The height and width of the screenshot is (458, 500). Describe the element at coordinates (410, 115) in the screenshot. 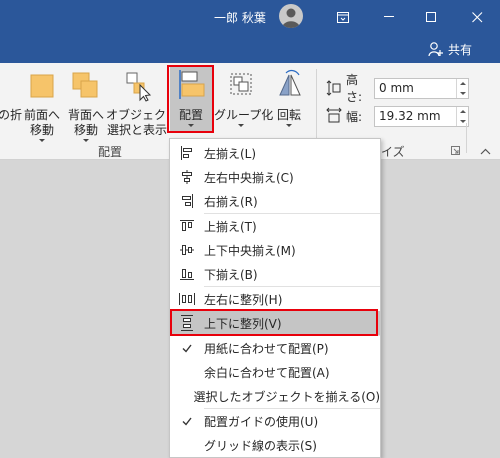

I see `width-value: 19.32 mm` at that location.